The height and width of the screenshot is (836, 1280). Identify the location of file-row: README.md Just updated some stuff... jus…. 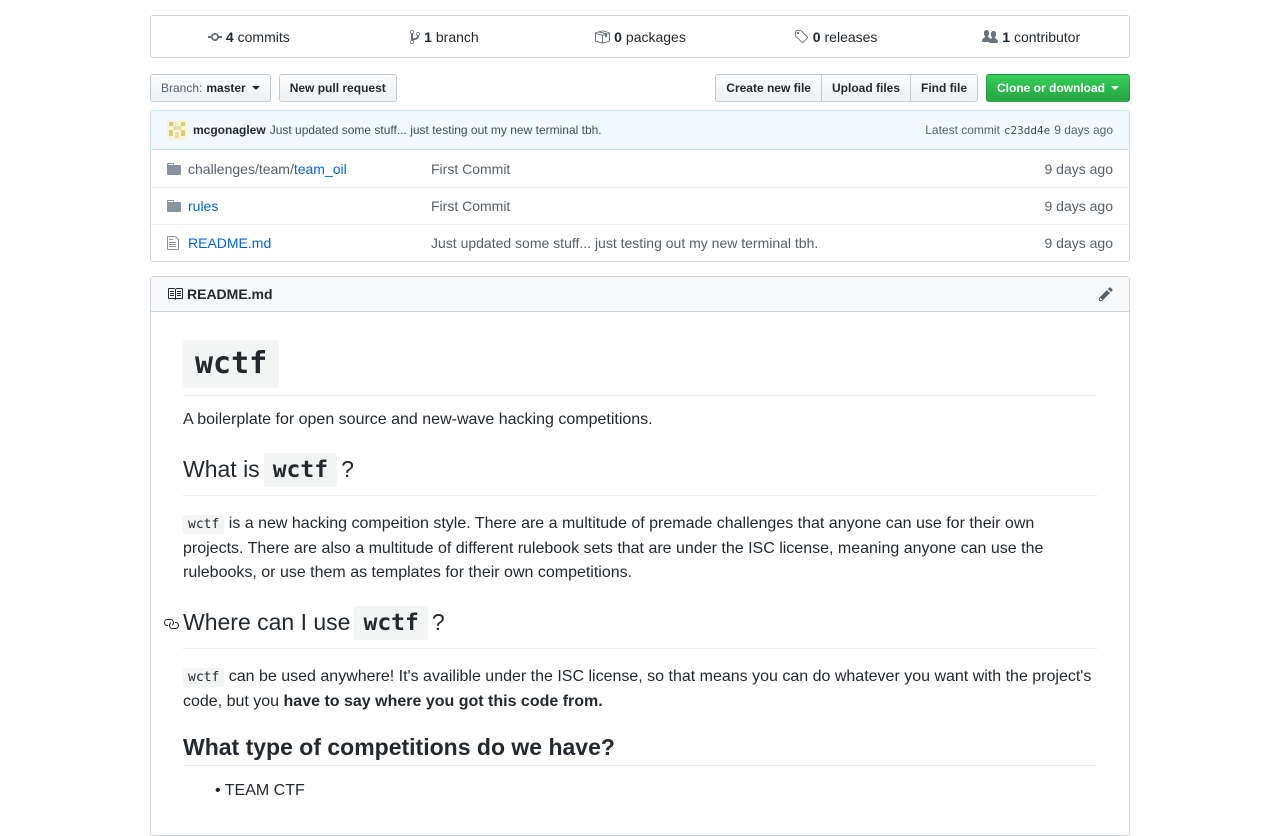
(640, 242).